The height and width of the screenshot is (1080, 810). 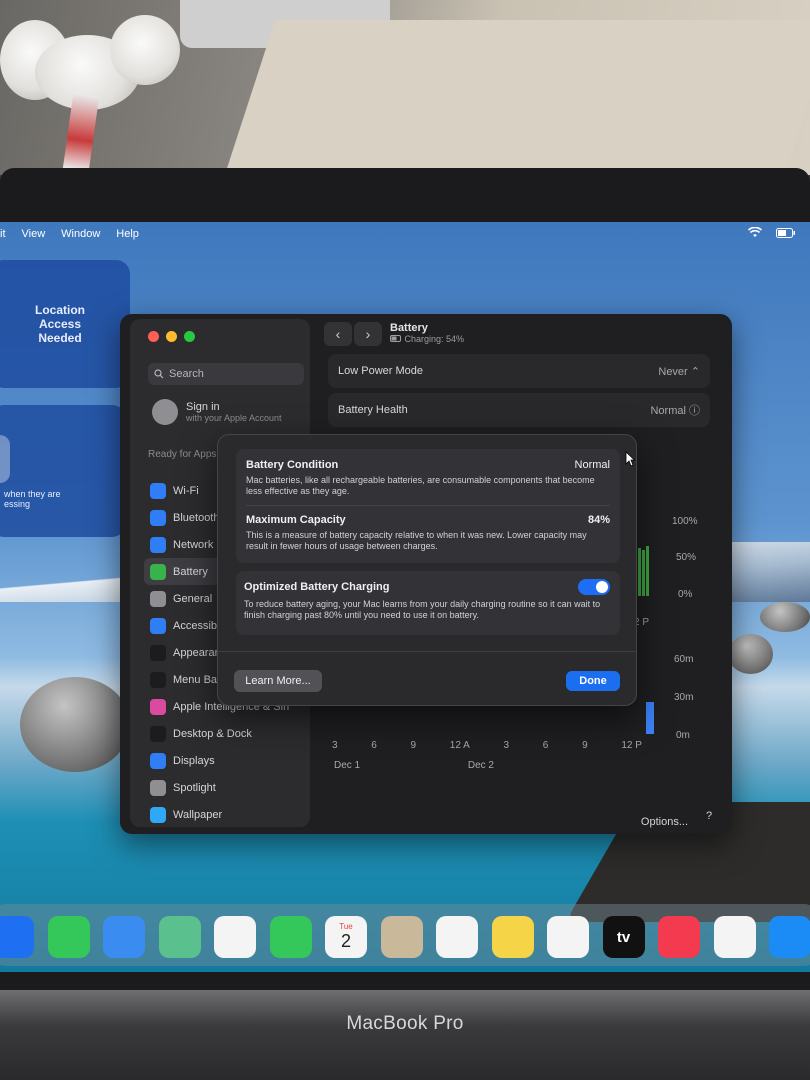 I want to click on optimized-charging-title: Optimized Battery Charging, so click(x=317, y=587).